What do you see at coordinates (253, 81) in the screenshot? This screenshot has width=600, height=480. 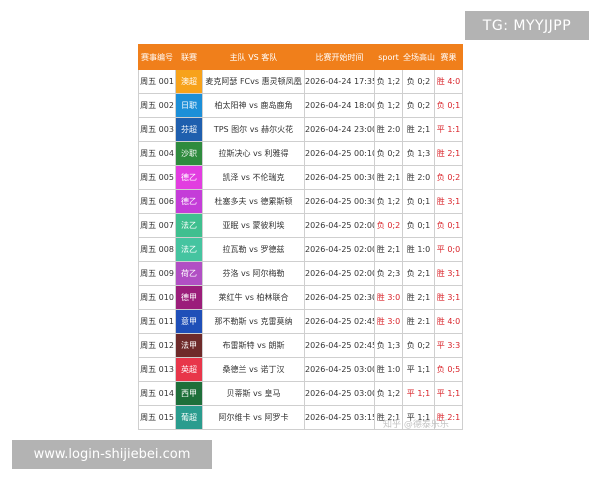 I see `teams-cell: 麦克阿瑟 FCvs 惠灵顿凤凰` at bounding box center [253, 81].